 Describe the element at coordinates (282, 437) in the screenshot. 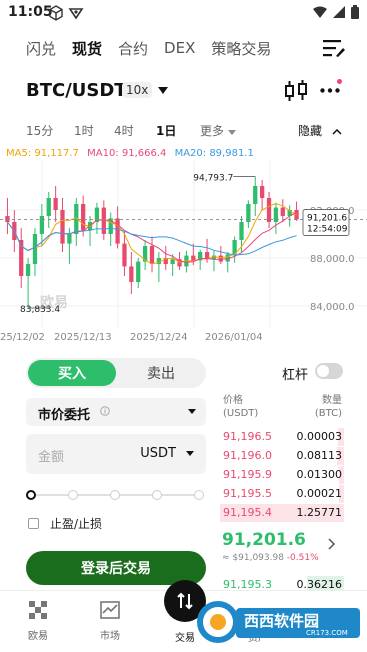

I see `ask-row: 91,196.5 0.00003` at that location.